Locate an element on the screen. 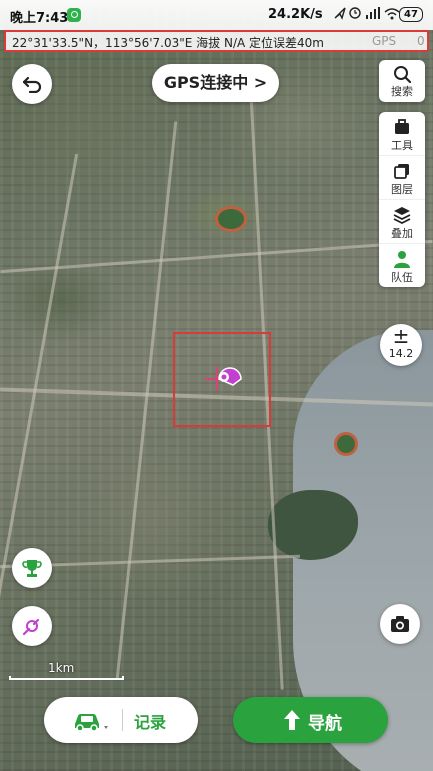 The width and height of the screenshot is (433, 771). tools-button: 工具 is located at coordinates (402, 133).